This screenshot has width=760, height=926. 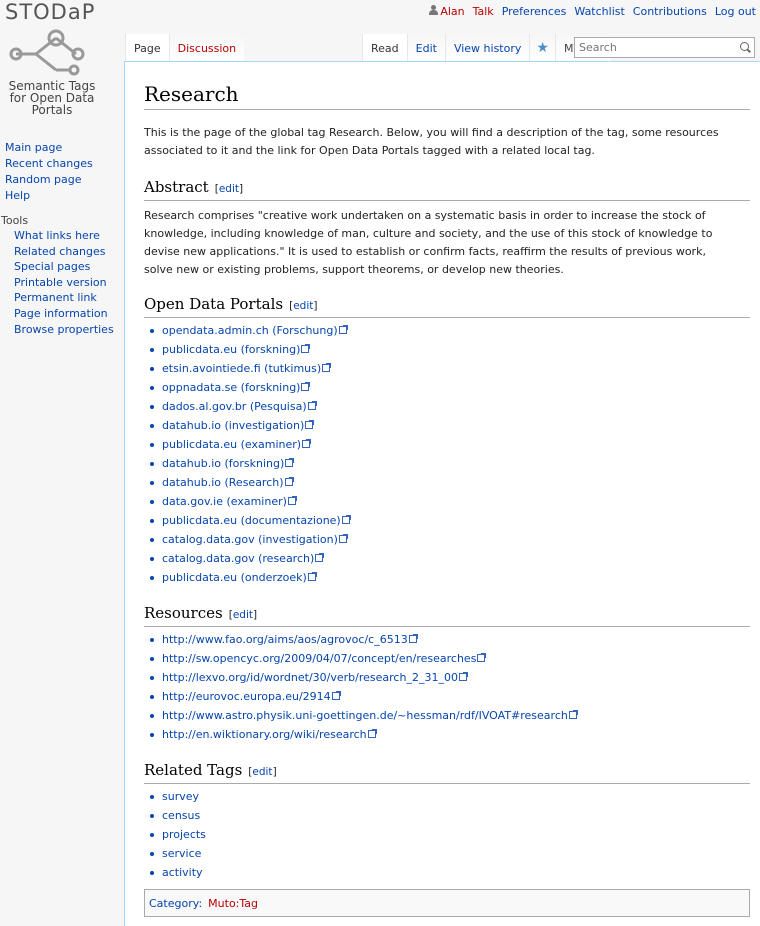 What do you see at coordinates (452, 330) in the screenshot?
I see `portal-item: opendata.admin.ch (Forschung)` at bounding box center [452, 330].